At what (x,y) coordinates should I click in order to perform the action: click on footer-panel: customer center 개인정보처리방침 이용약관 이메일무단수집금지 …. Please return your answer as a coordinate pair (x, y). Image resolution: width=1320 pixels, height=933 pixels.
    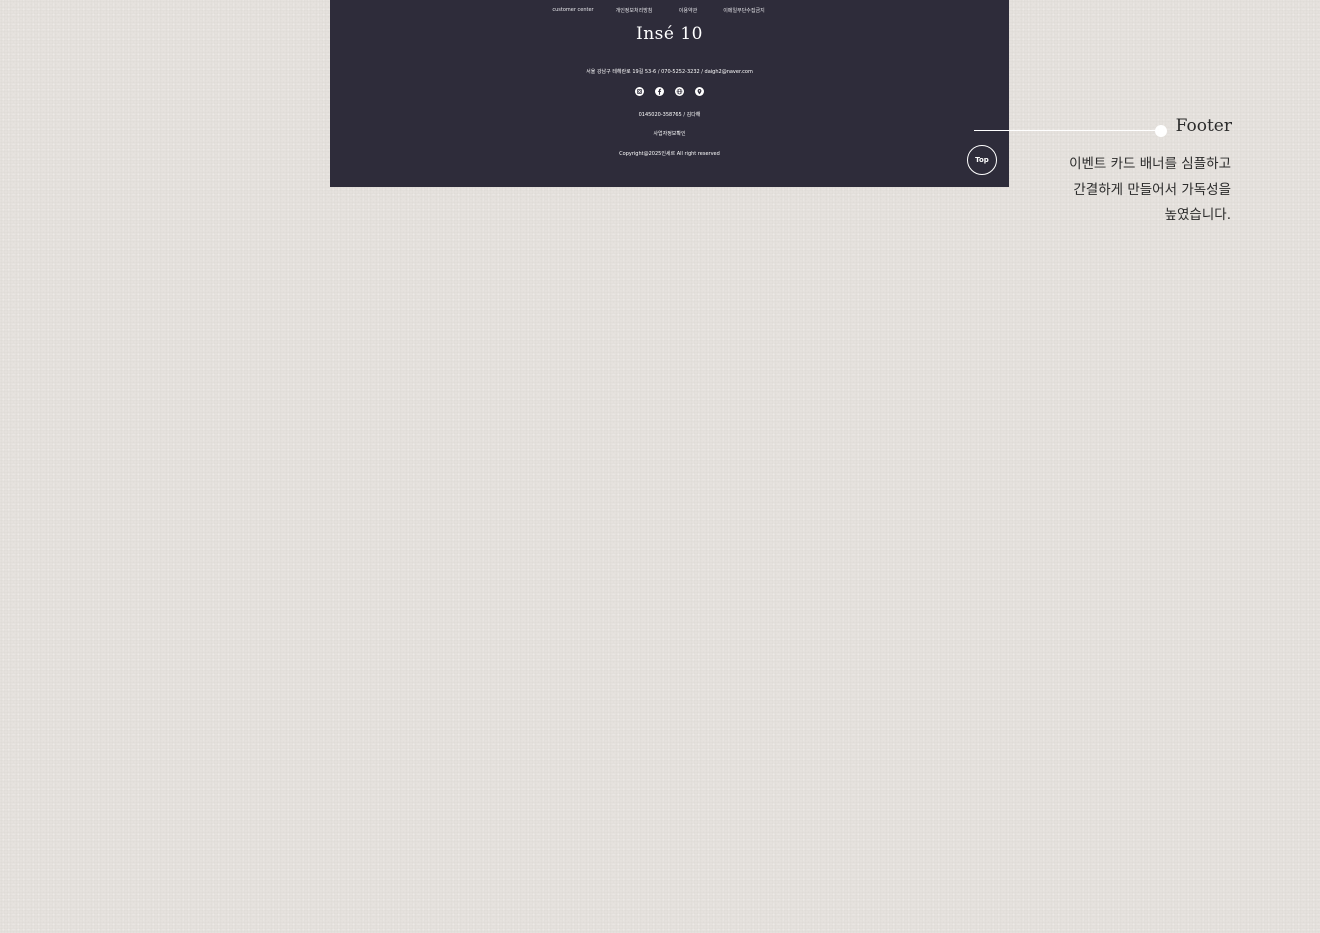
    Looking at the image, I should click on (669, 93).